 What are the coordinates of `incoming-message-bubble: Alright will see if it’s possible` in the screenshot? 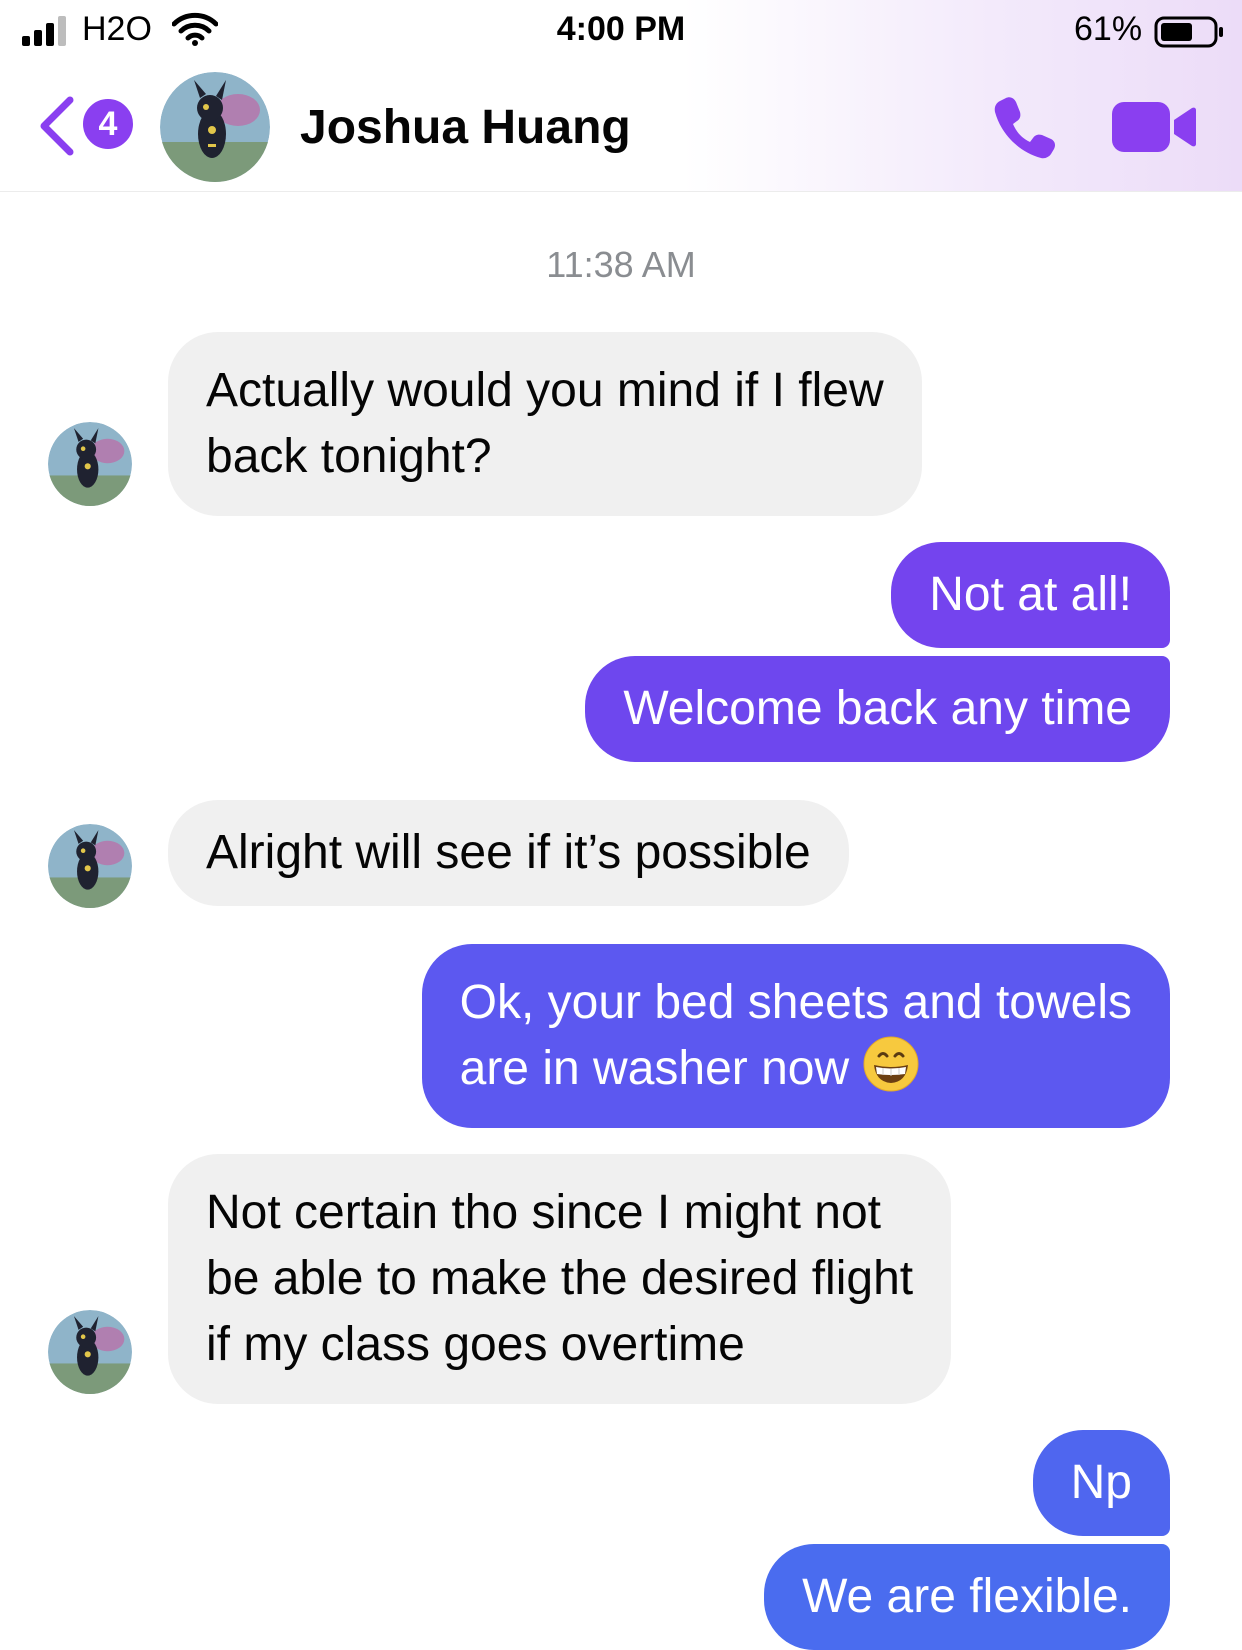 It's located at (508, 853).